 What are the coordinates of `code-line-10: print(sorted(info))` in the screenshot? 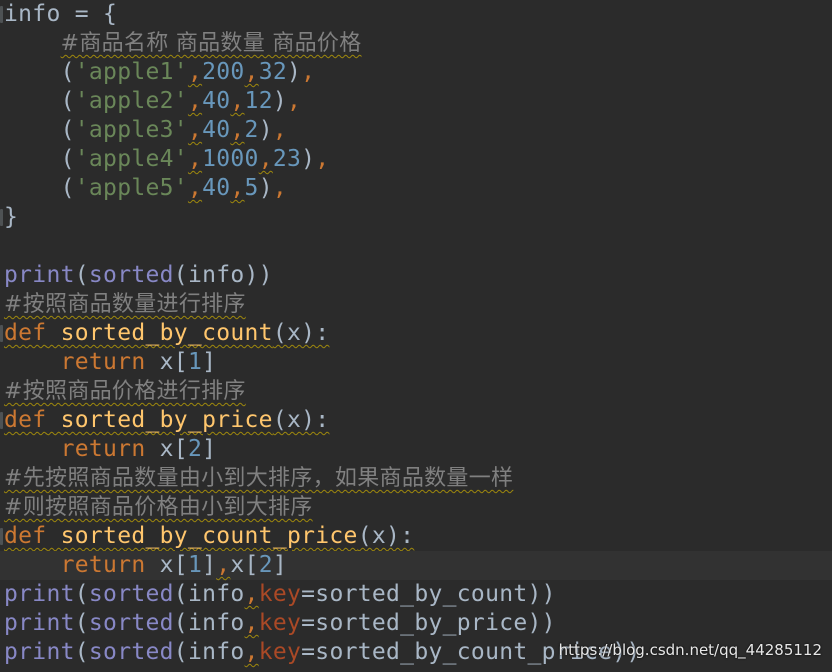 It's located at (416, 275).